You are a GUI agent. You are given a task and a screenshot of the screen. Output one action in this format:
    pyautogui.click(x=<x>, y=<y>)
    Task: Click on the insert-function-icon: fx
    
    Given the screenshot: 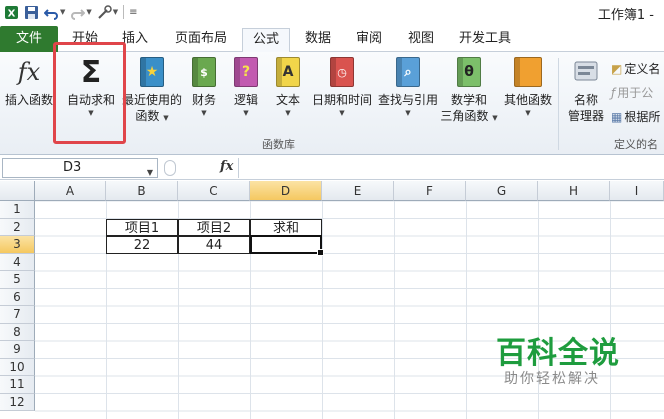 What is the action you would take?
    pyautogui.click(x=226, y=166)
    